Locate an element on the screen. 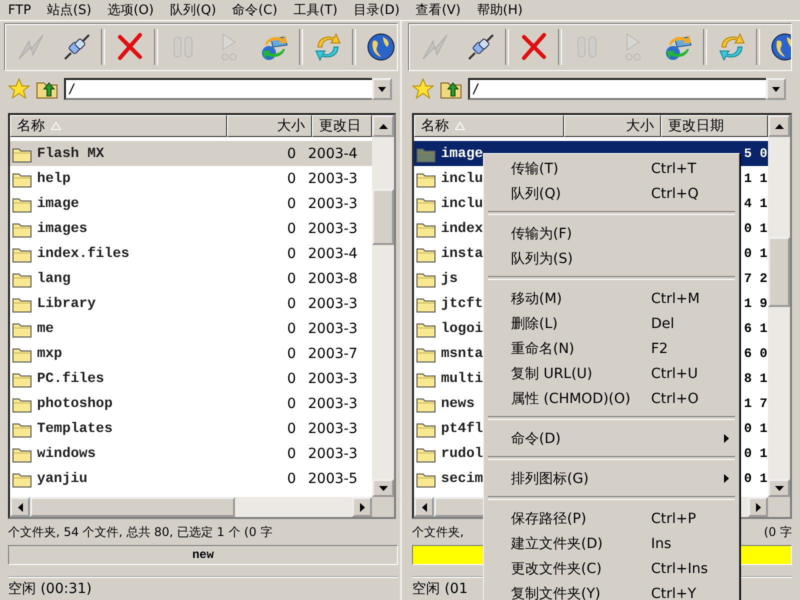  file-name: me is located at coordinates (45, 328).